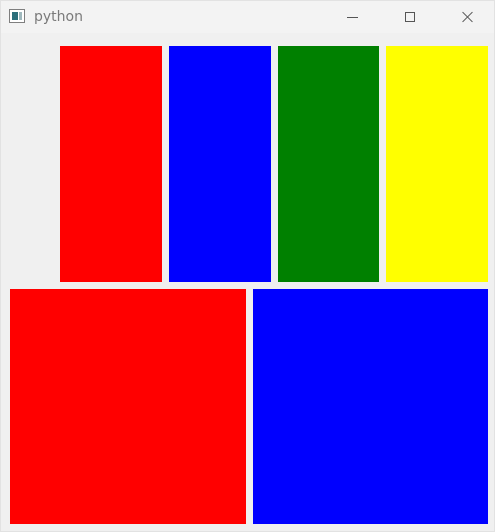 The height and width of the screenshot is (532, 495). I want to click on app-icon, so click(17, 16).